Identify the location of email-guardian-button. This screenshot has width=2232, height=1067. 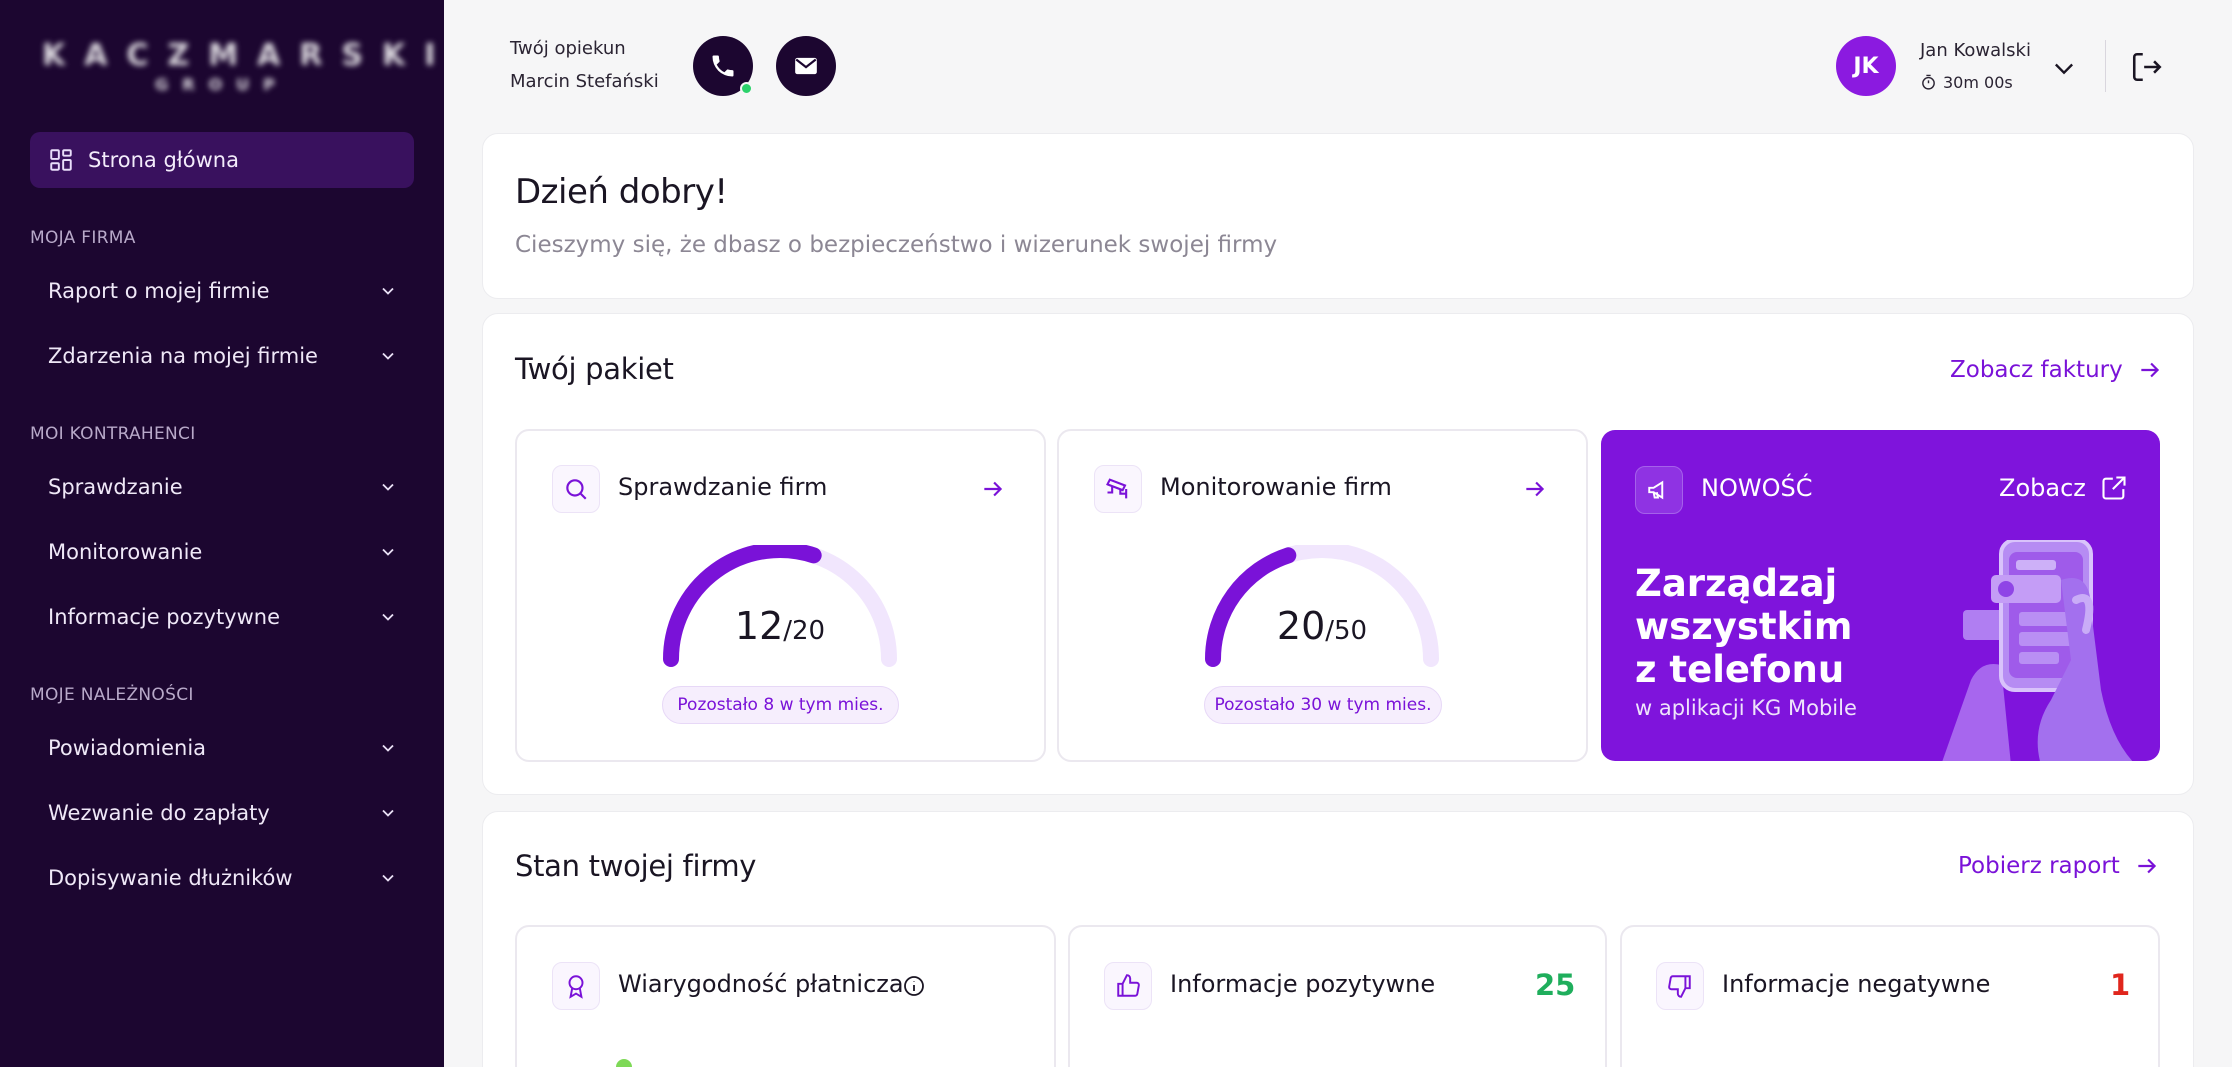
(806, 66).